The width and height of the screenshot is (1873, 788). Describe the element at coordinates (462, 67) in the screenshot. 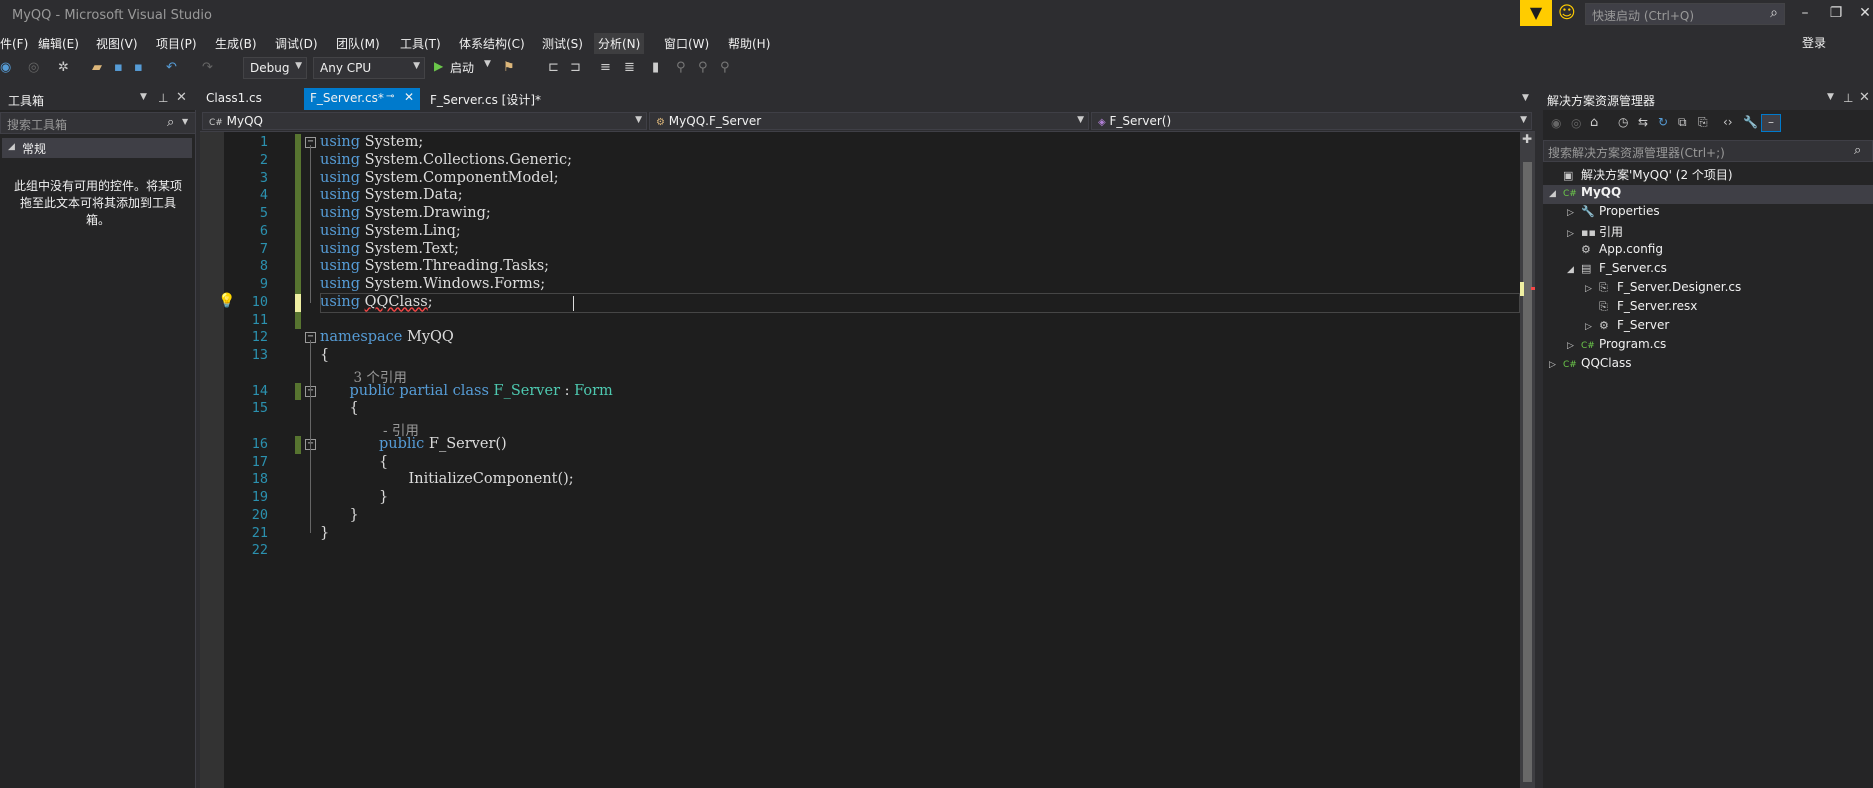

I see `start-button: 启动` at that location.